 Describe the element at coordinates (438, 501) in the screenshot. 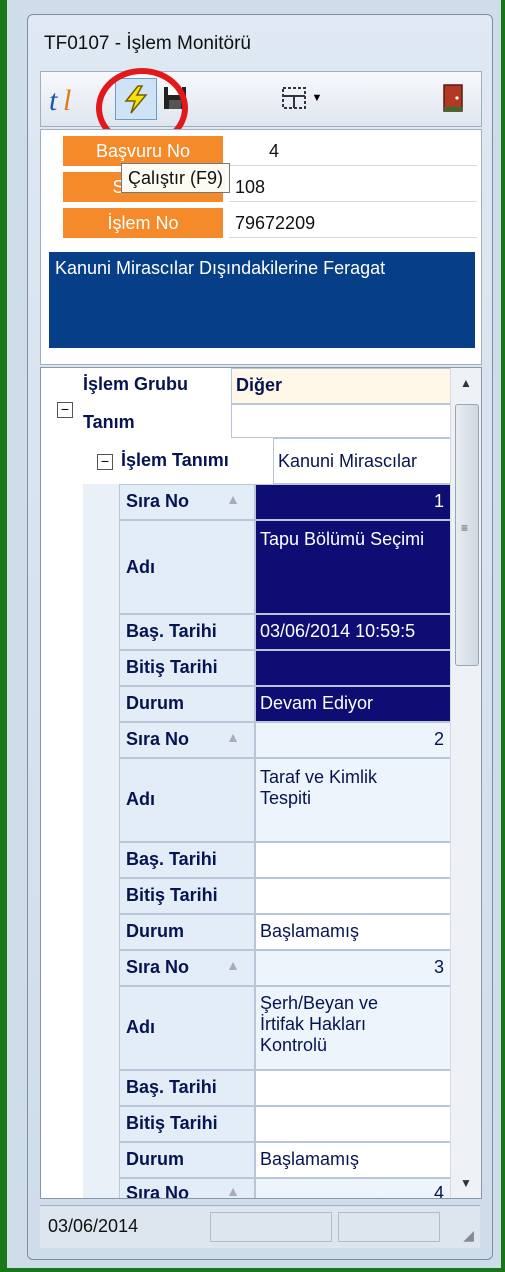

I see `sira-no-value: 1` at that location.